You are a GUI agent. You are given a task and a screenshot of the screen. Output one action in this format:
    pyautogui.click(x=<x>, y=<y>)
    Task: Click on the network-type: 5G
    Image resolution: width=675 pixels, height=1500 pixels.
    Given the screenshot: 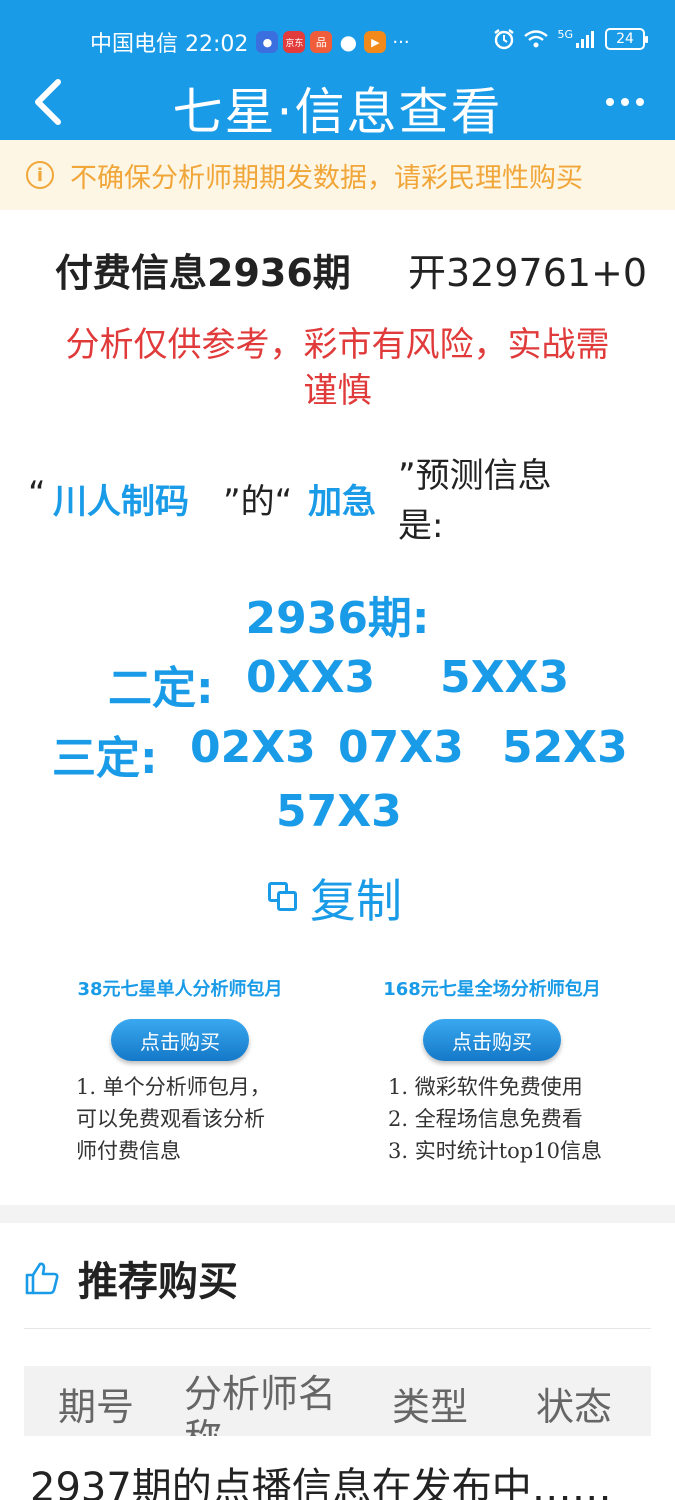 What is the action you would take?
    pyautogui.click(x=565, y=34)
    